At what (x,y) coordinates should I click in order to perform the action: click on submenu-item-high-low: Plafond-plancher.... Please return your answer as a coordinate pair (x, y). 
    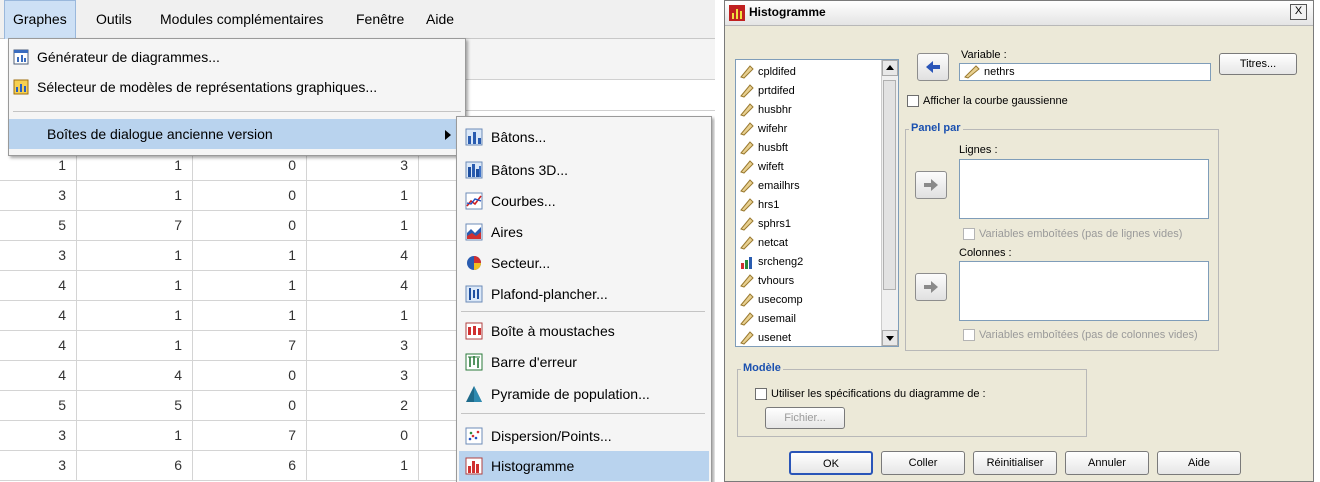
    Looking at the image, I should click on (584, 294).